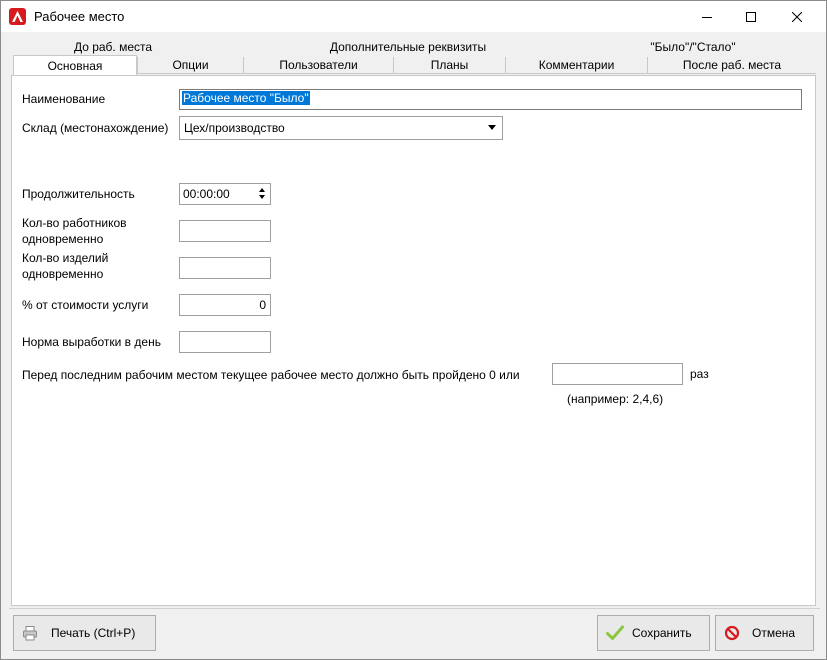  What do you see at coordinates (774, 633) in the screenshot?
I see `cancel-label: Отмена` at bounding box center [774, 633].